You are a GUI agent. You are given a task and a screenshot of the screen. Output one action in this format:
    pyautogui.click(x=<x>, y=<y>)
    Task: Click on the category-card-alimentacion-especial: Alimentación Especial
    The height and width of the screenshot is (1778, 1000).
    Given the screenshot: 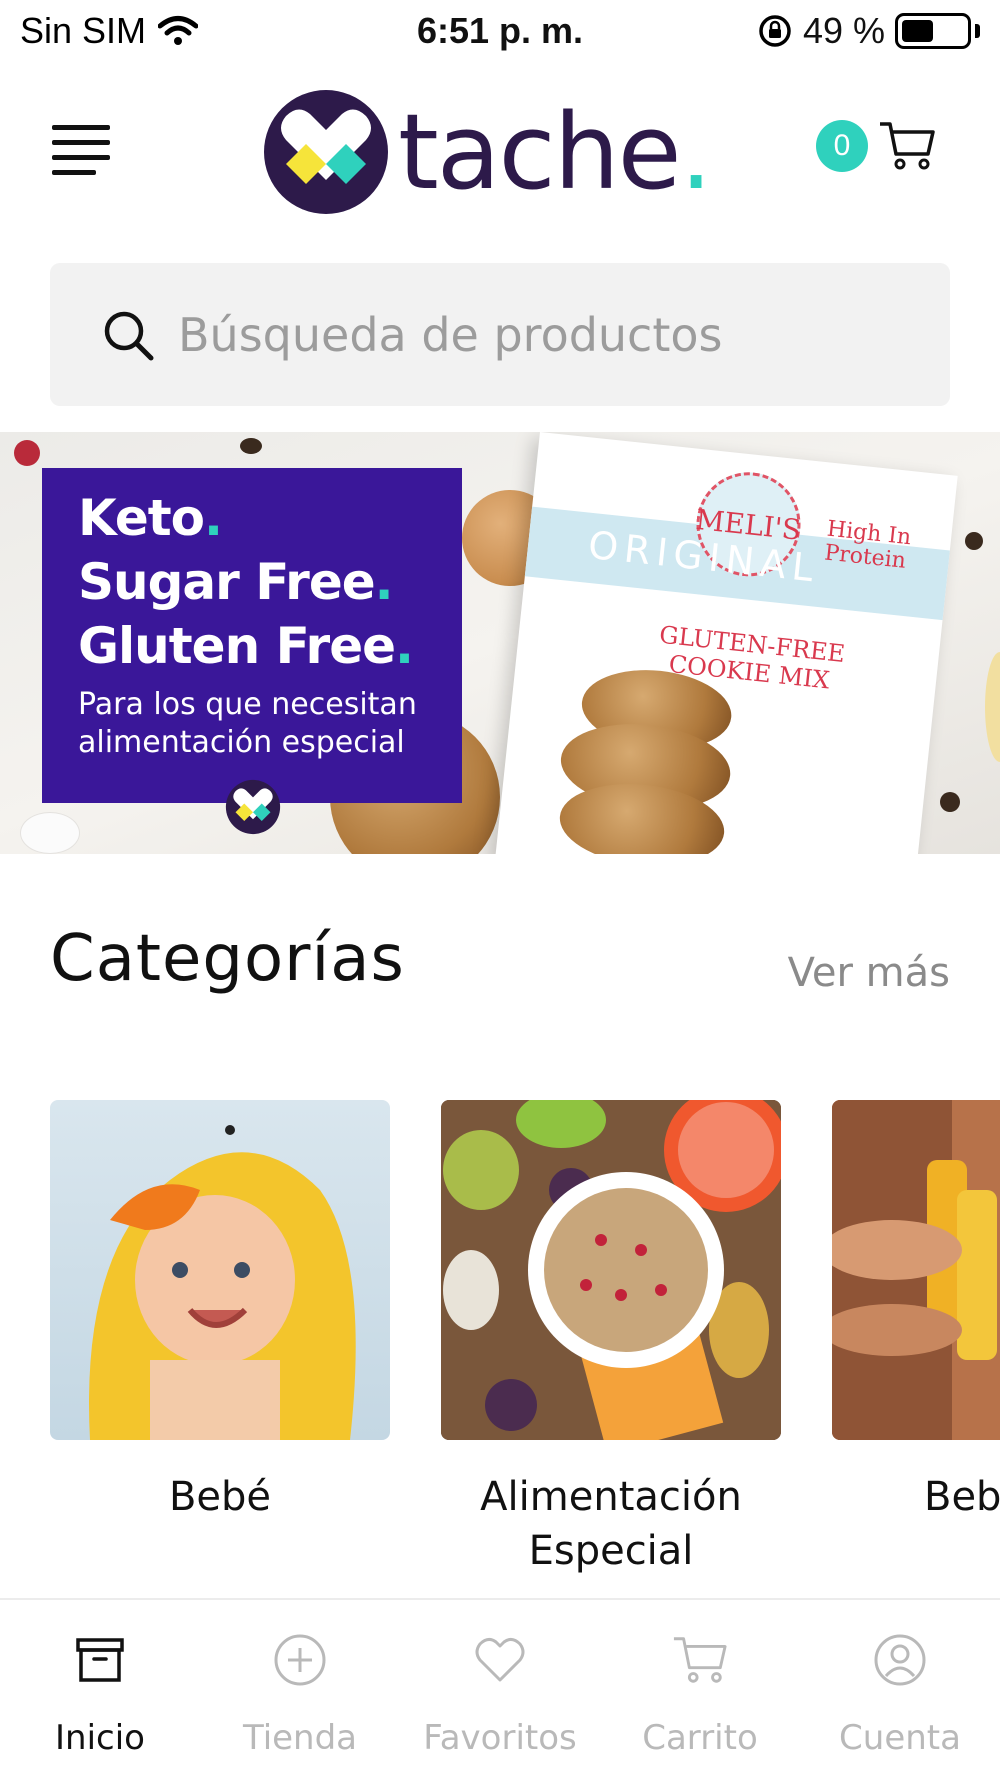 What is the action you would take?
    pyautogui.click(x=611, y=1339)
    